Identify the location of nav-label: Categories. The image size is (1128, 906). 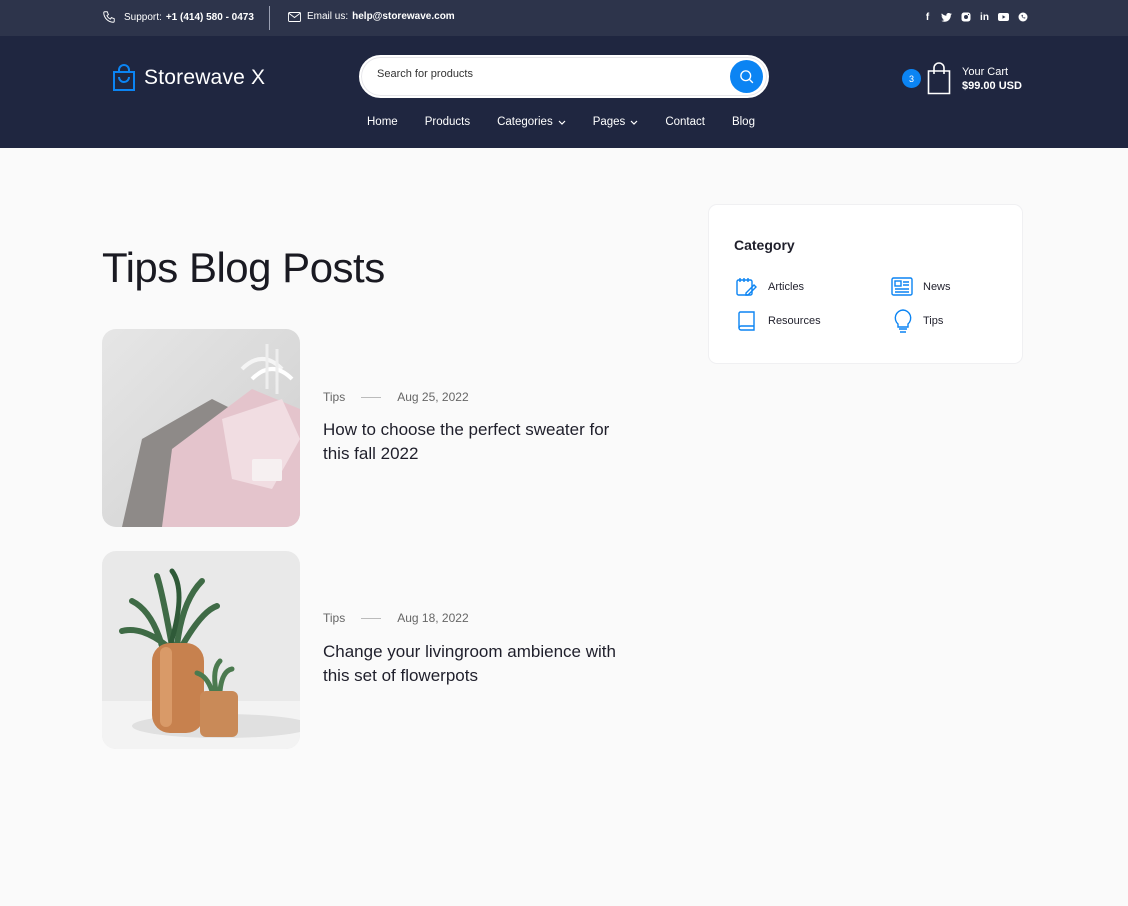
(525, 122).